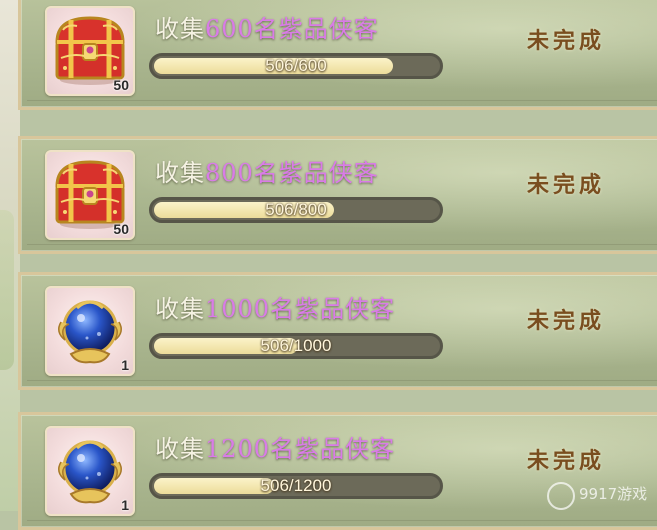 Image resolution: width=657 pixels, height=530 pixels. I want to click on reward-quantity: 1, so click(125, 365).